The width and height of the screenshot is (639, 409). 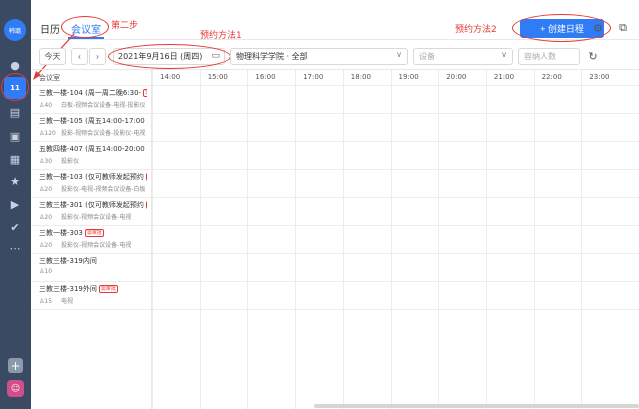 What do you see at coordinates (15, 181) in the screenshot?
I see `star-icon: ★` at bounding box center [15, 181].